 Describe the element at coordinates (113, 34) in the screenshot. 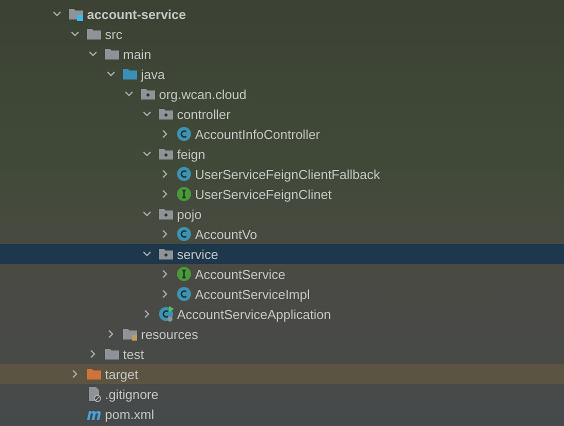

I see `tree-item-label: src` at that location.